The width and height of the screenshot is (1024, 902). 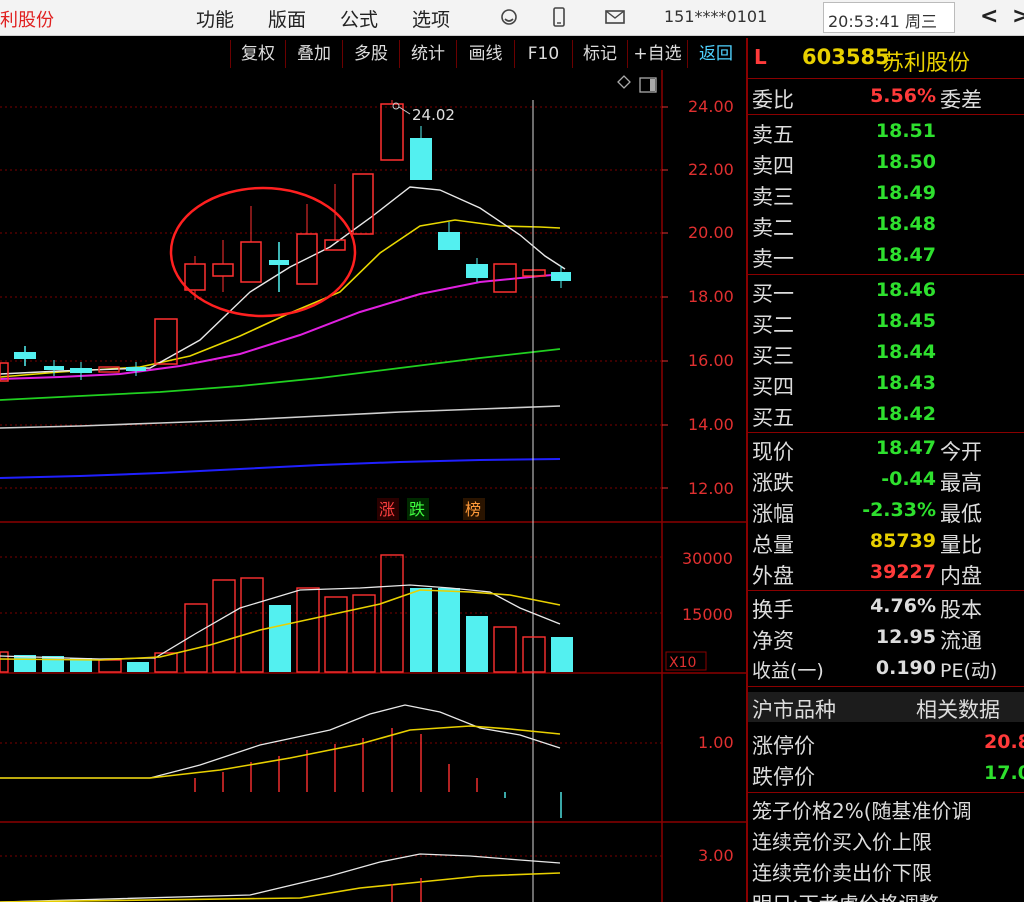 What do you see at coordinates (886, 839) in the screenshot?
I see `continuous-buy-row: 连续竞价买入价上限` at bounding box center [886, 839].